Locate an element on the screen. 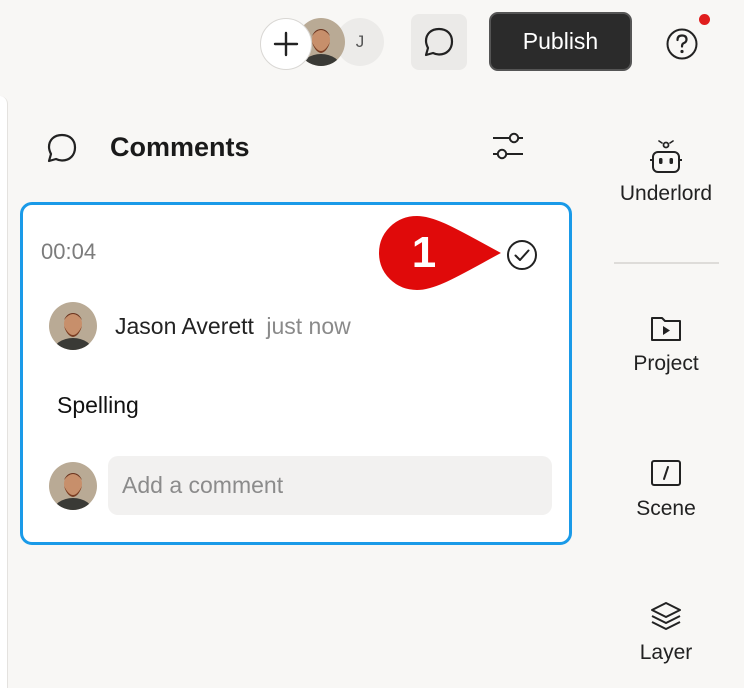 This screenshot has height=688, width=744. reply-avatar is located at coordinates (73, 486).